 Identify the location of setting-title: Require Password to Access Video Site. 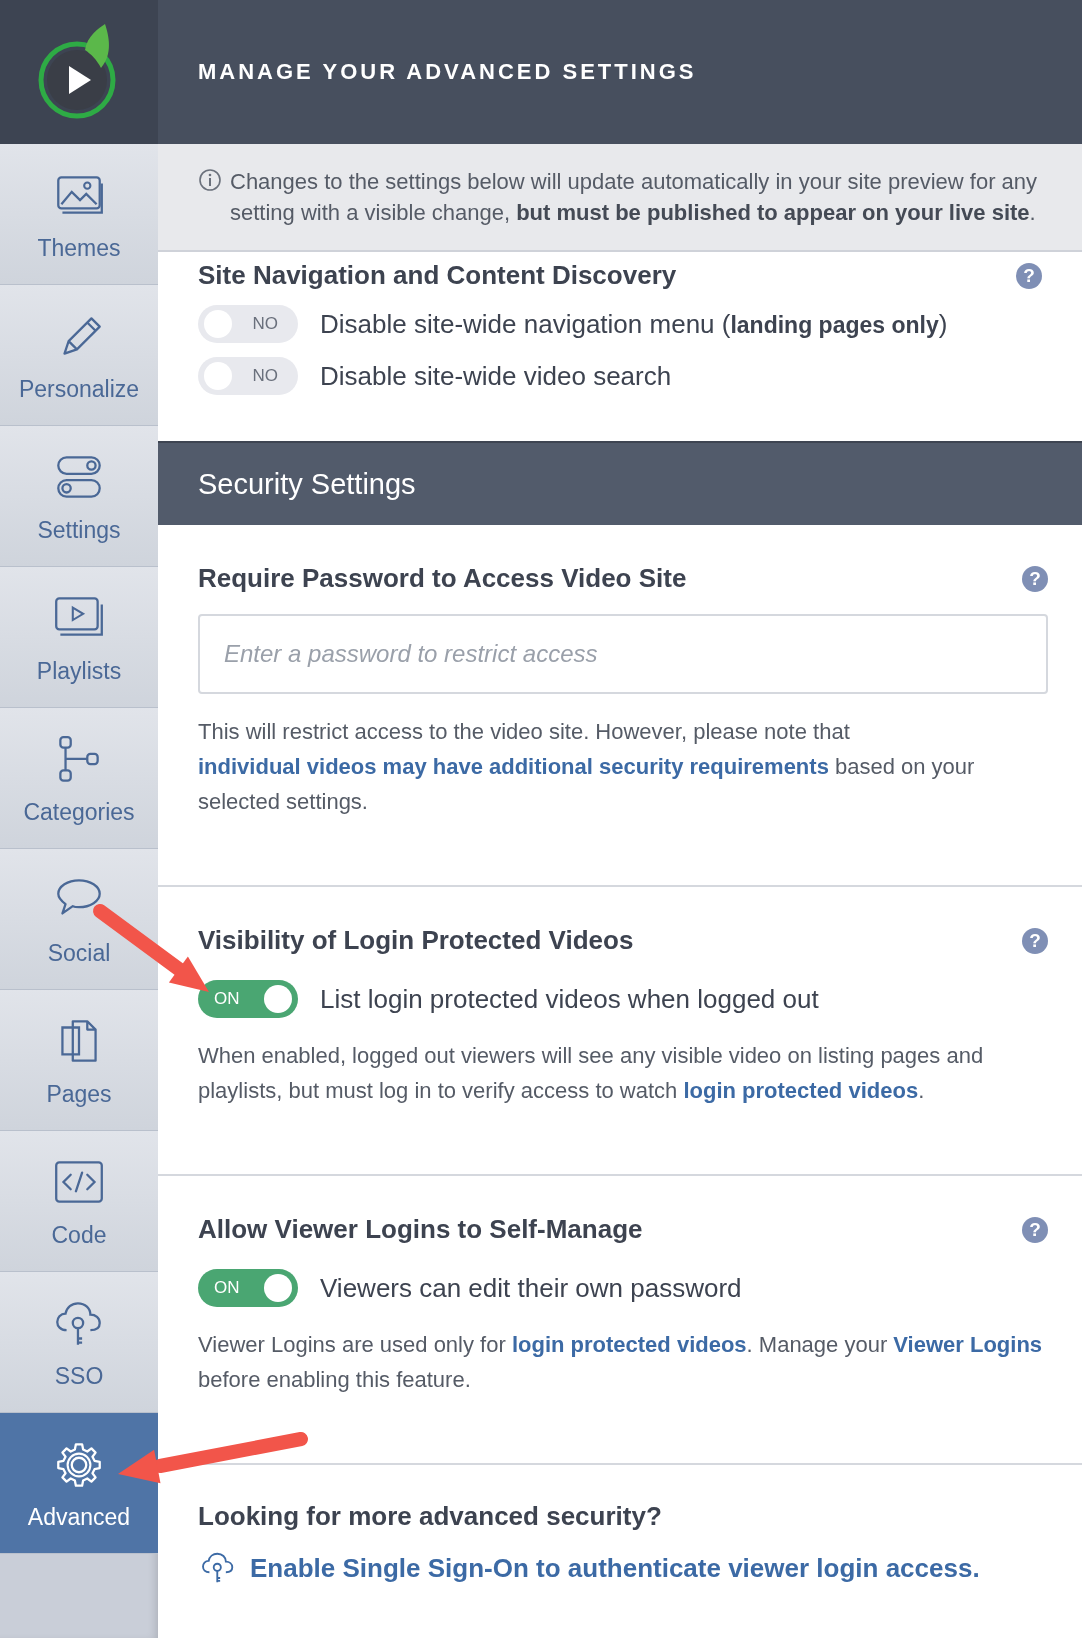
(442, 578).